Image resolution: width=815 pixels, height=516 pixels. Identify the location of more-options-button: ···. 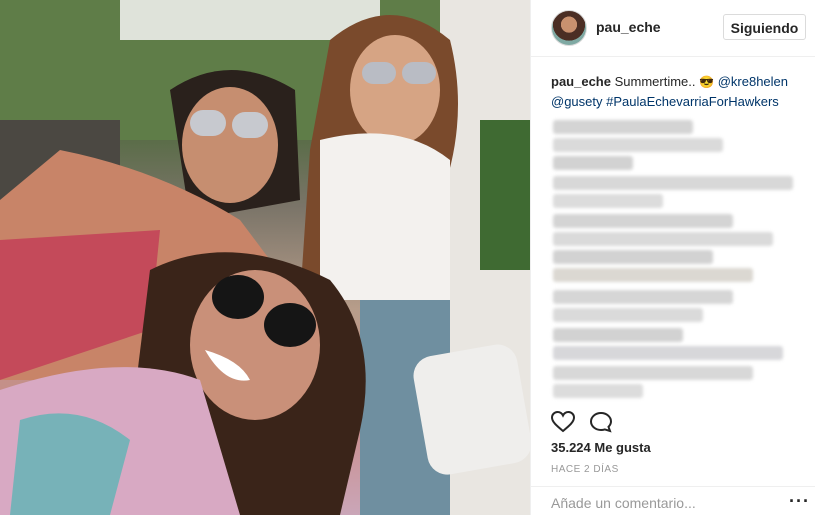
(799, 501).